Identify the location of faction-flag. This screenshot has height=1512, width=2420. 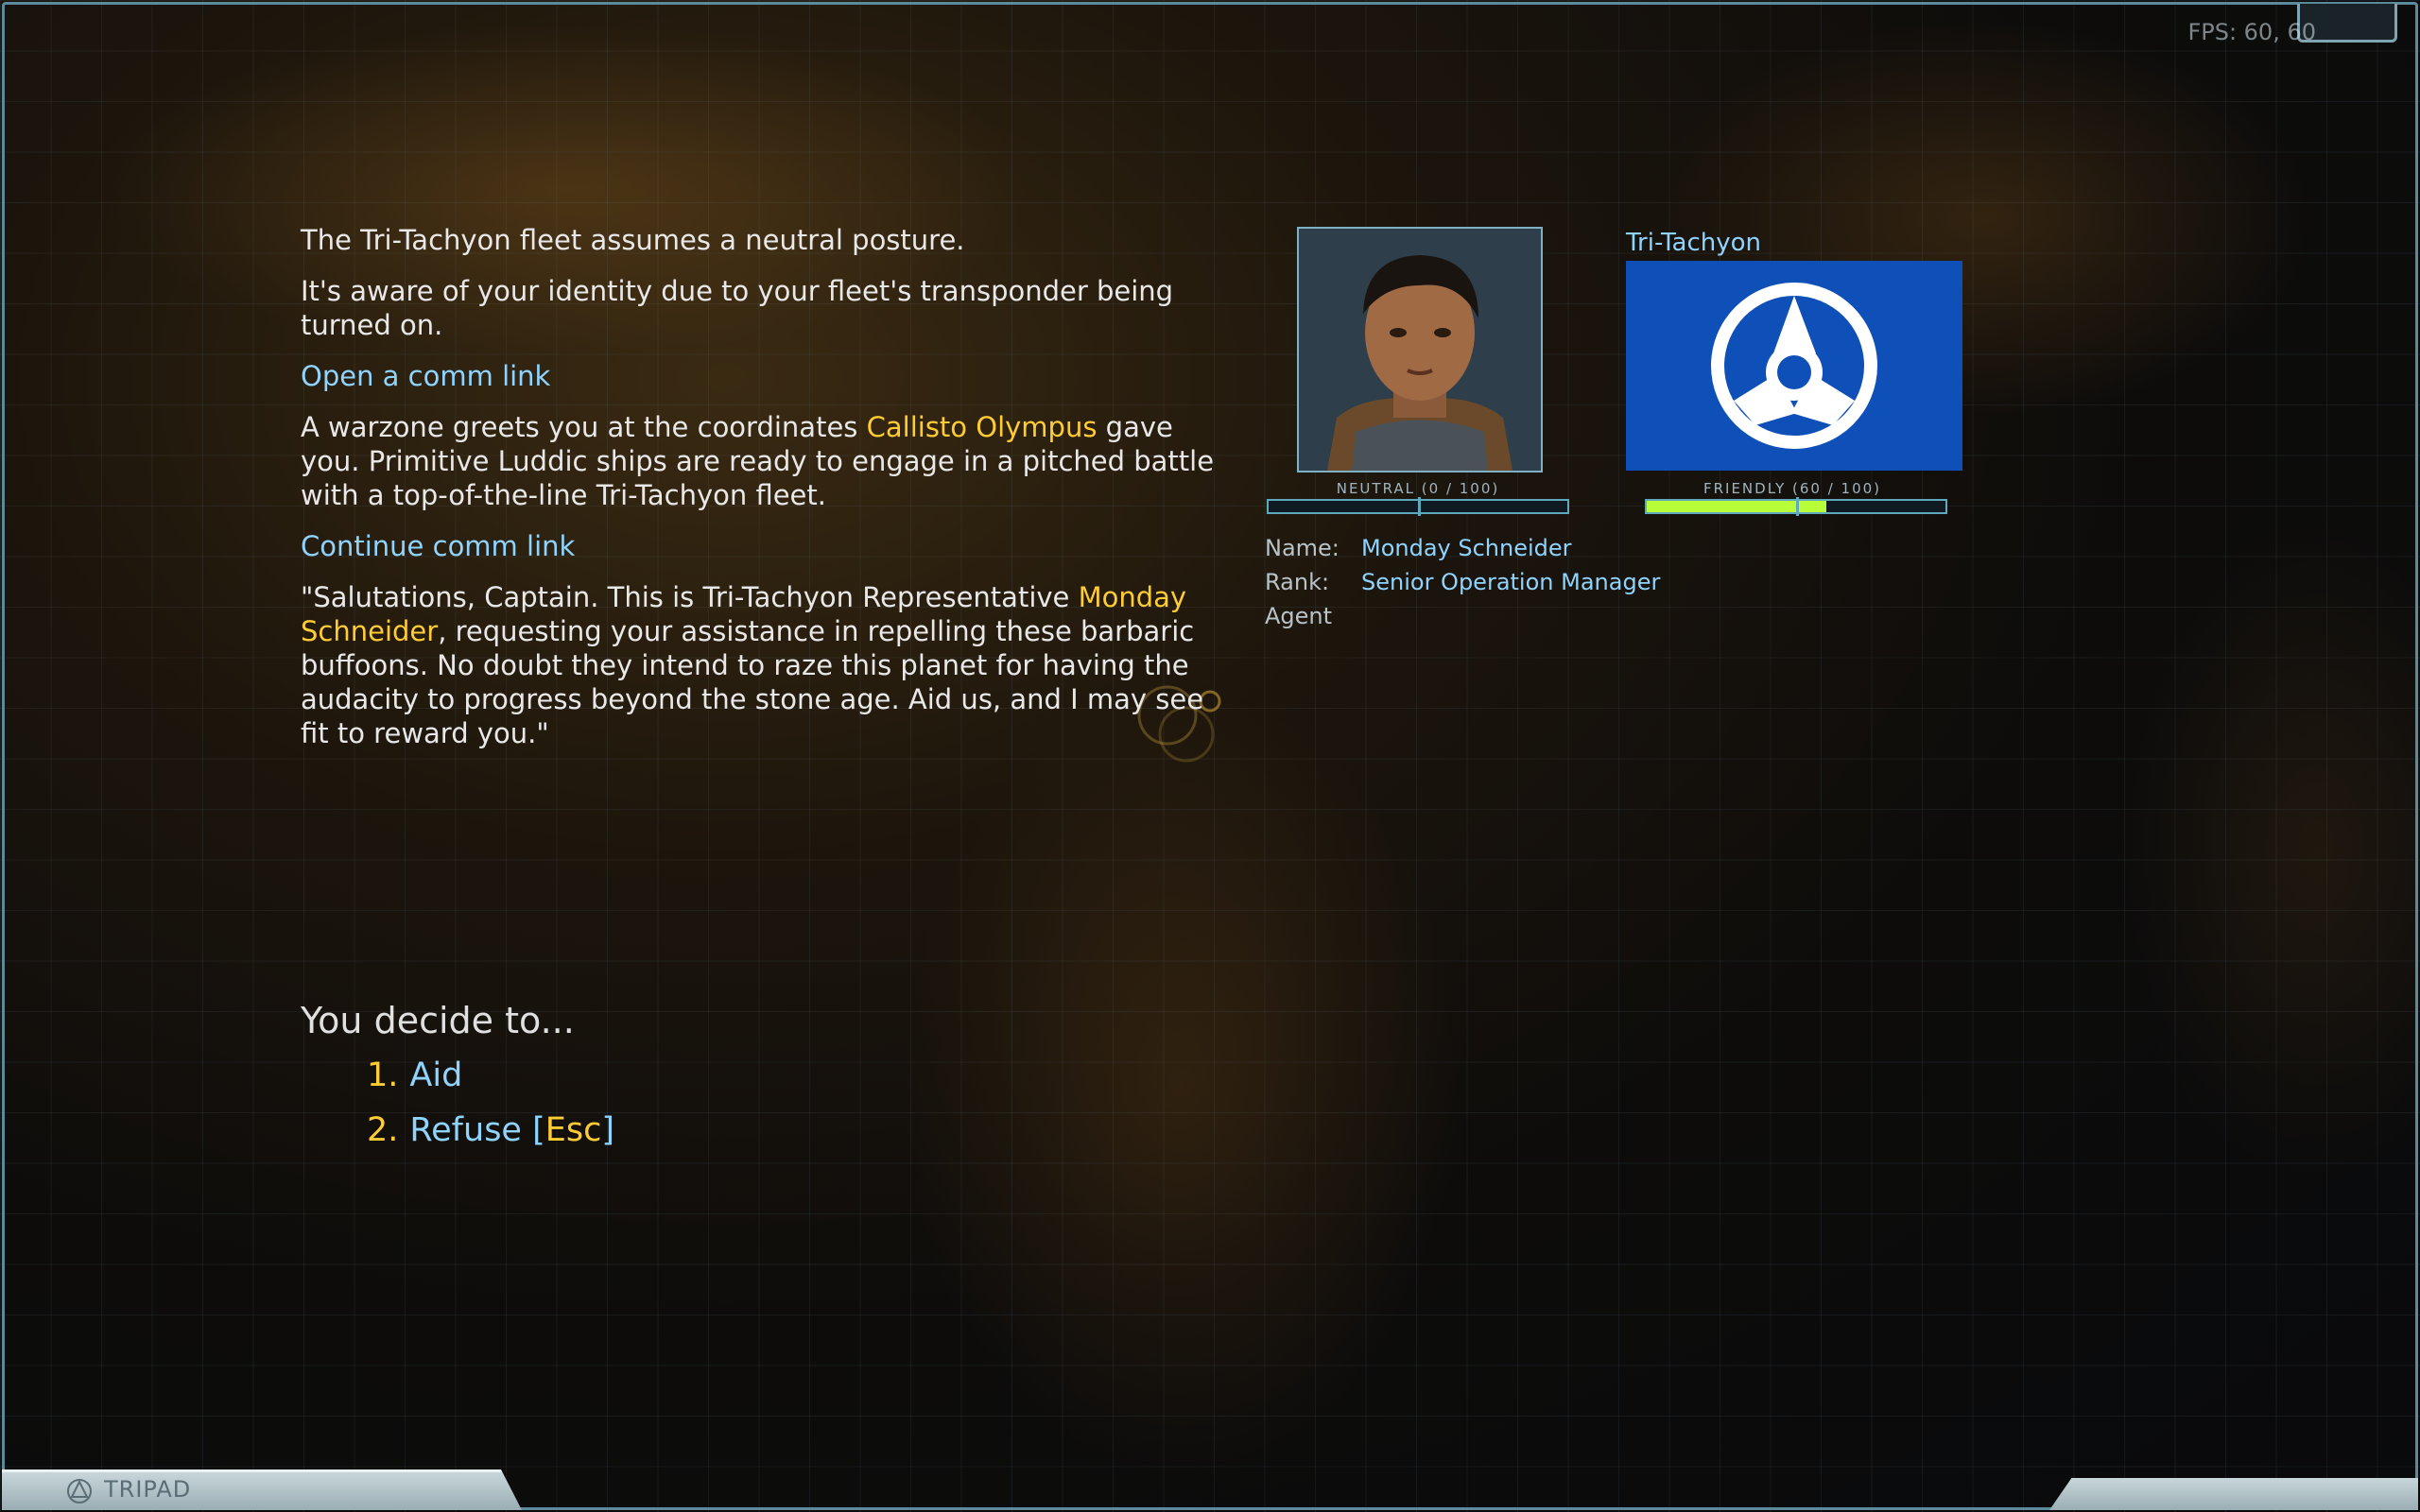
(1794, 366).